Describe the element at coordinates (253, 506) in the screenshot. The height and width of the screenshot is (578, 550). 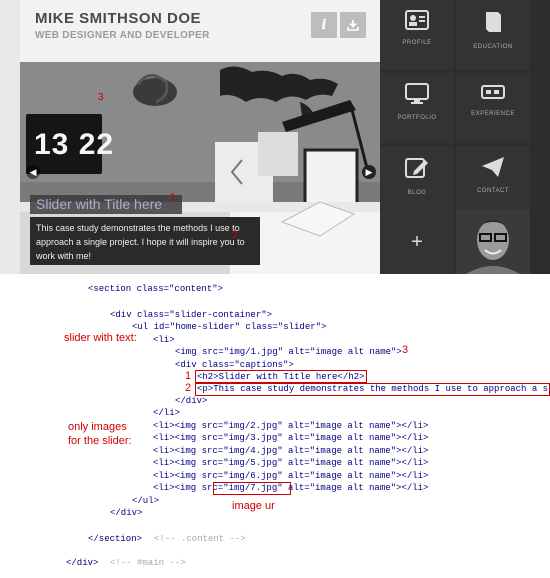
I see `annotation-image-url: image ur` at that location.